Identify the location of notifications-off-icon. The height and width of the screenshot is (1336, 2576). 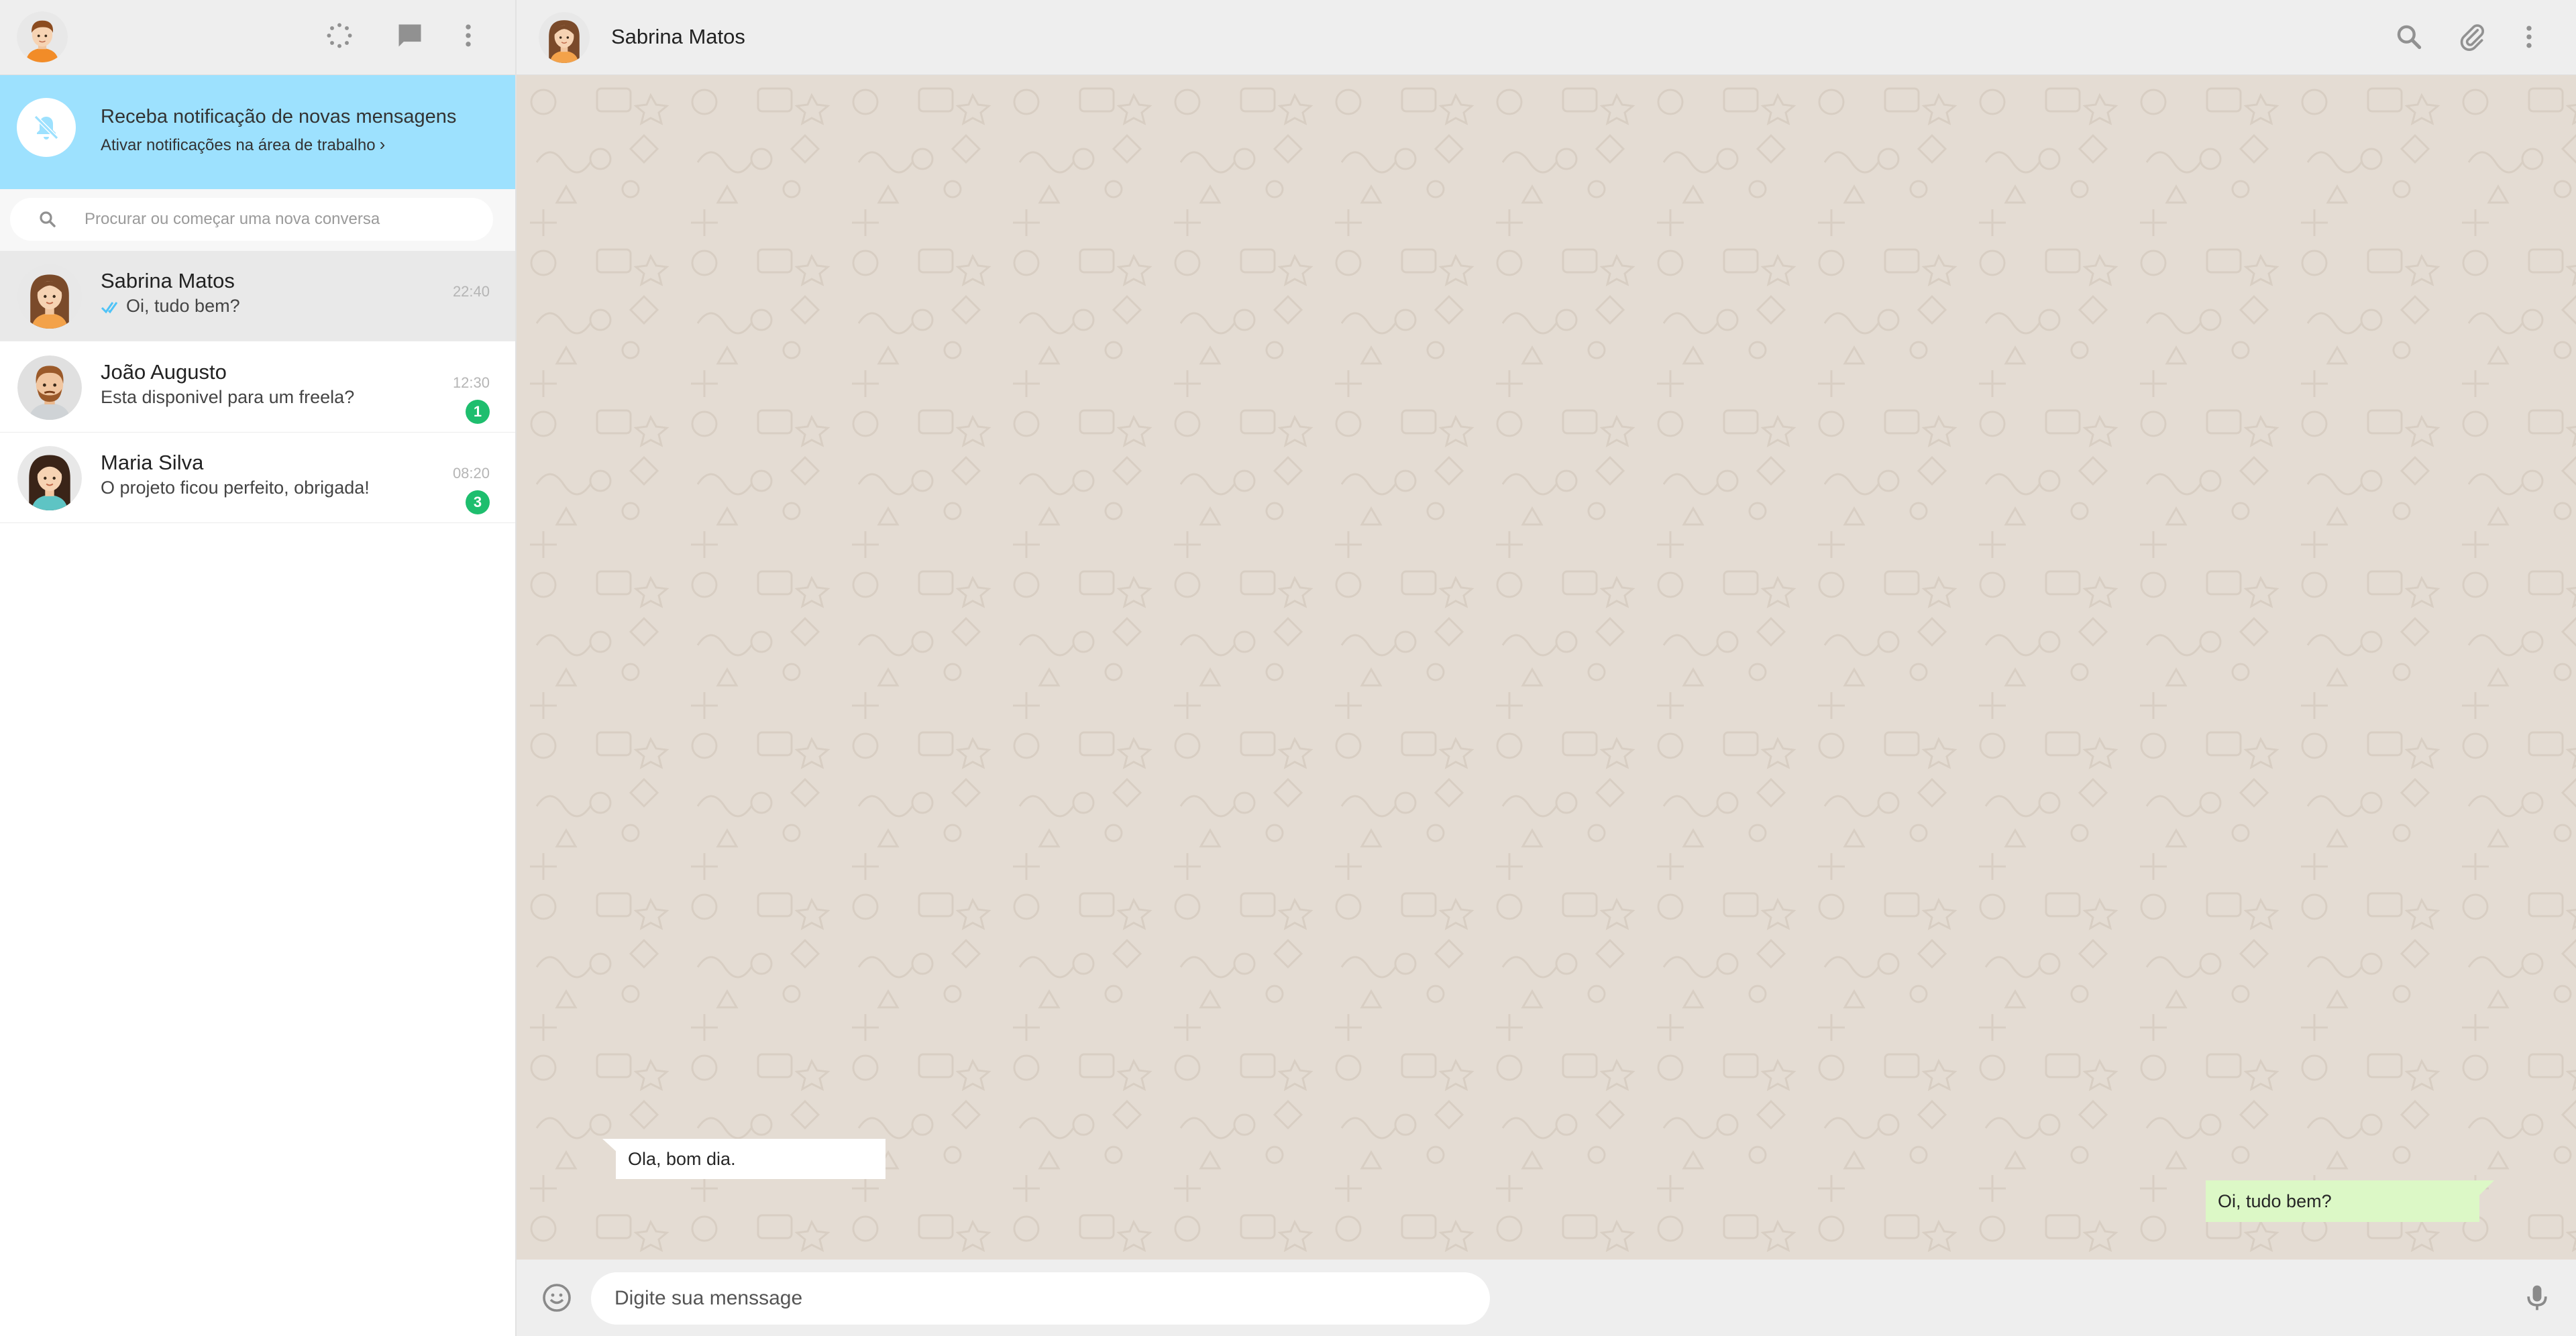
(46, 128).